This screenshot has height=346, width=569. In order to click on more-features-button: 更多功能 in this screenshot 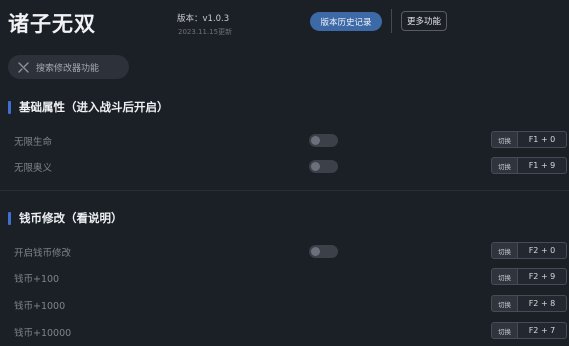, I will do `click(424, 21)`.